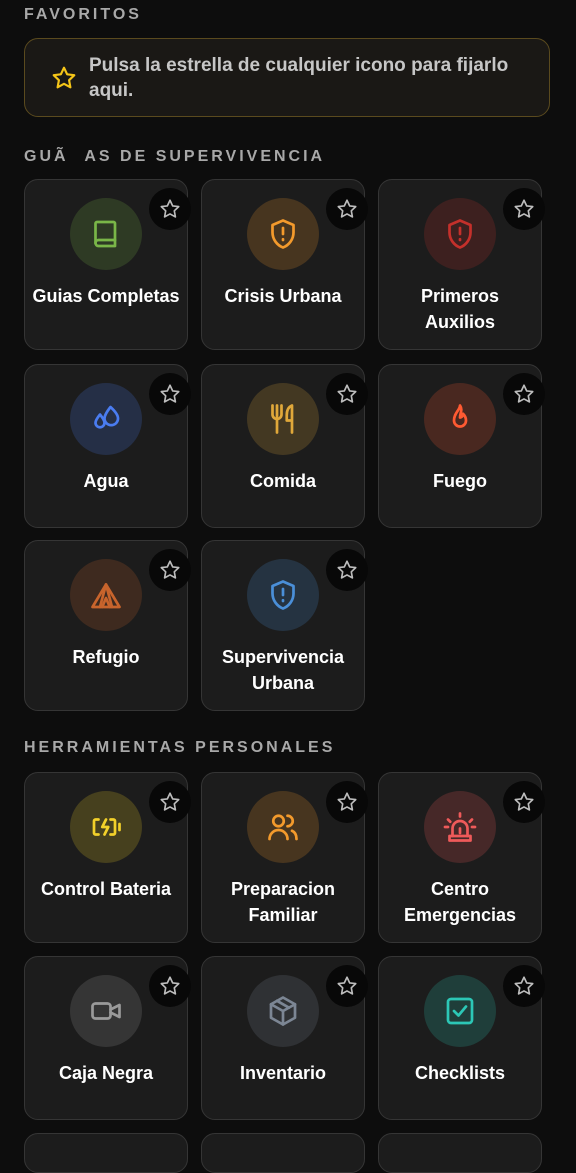 The width and height of the screenshot is (576, 1173). Describe the element at coordinates (283, 1073) in the screenshot. I see `card-label: Inventario` at that location.